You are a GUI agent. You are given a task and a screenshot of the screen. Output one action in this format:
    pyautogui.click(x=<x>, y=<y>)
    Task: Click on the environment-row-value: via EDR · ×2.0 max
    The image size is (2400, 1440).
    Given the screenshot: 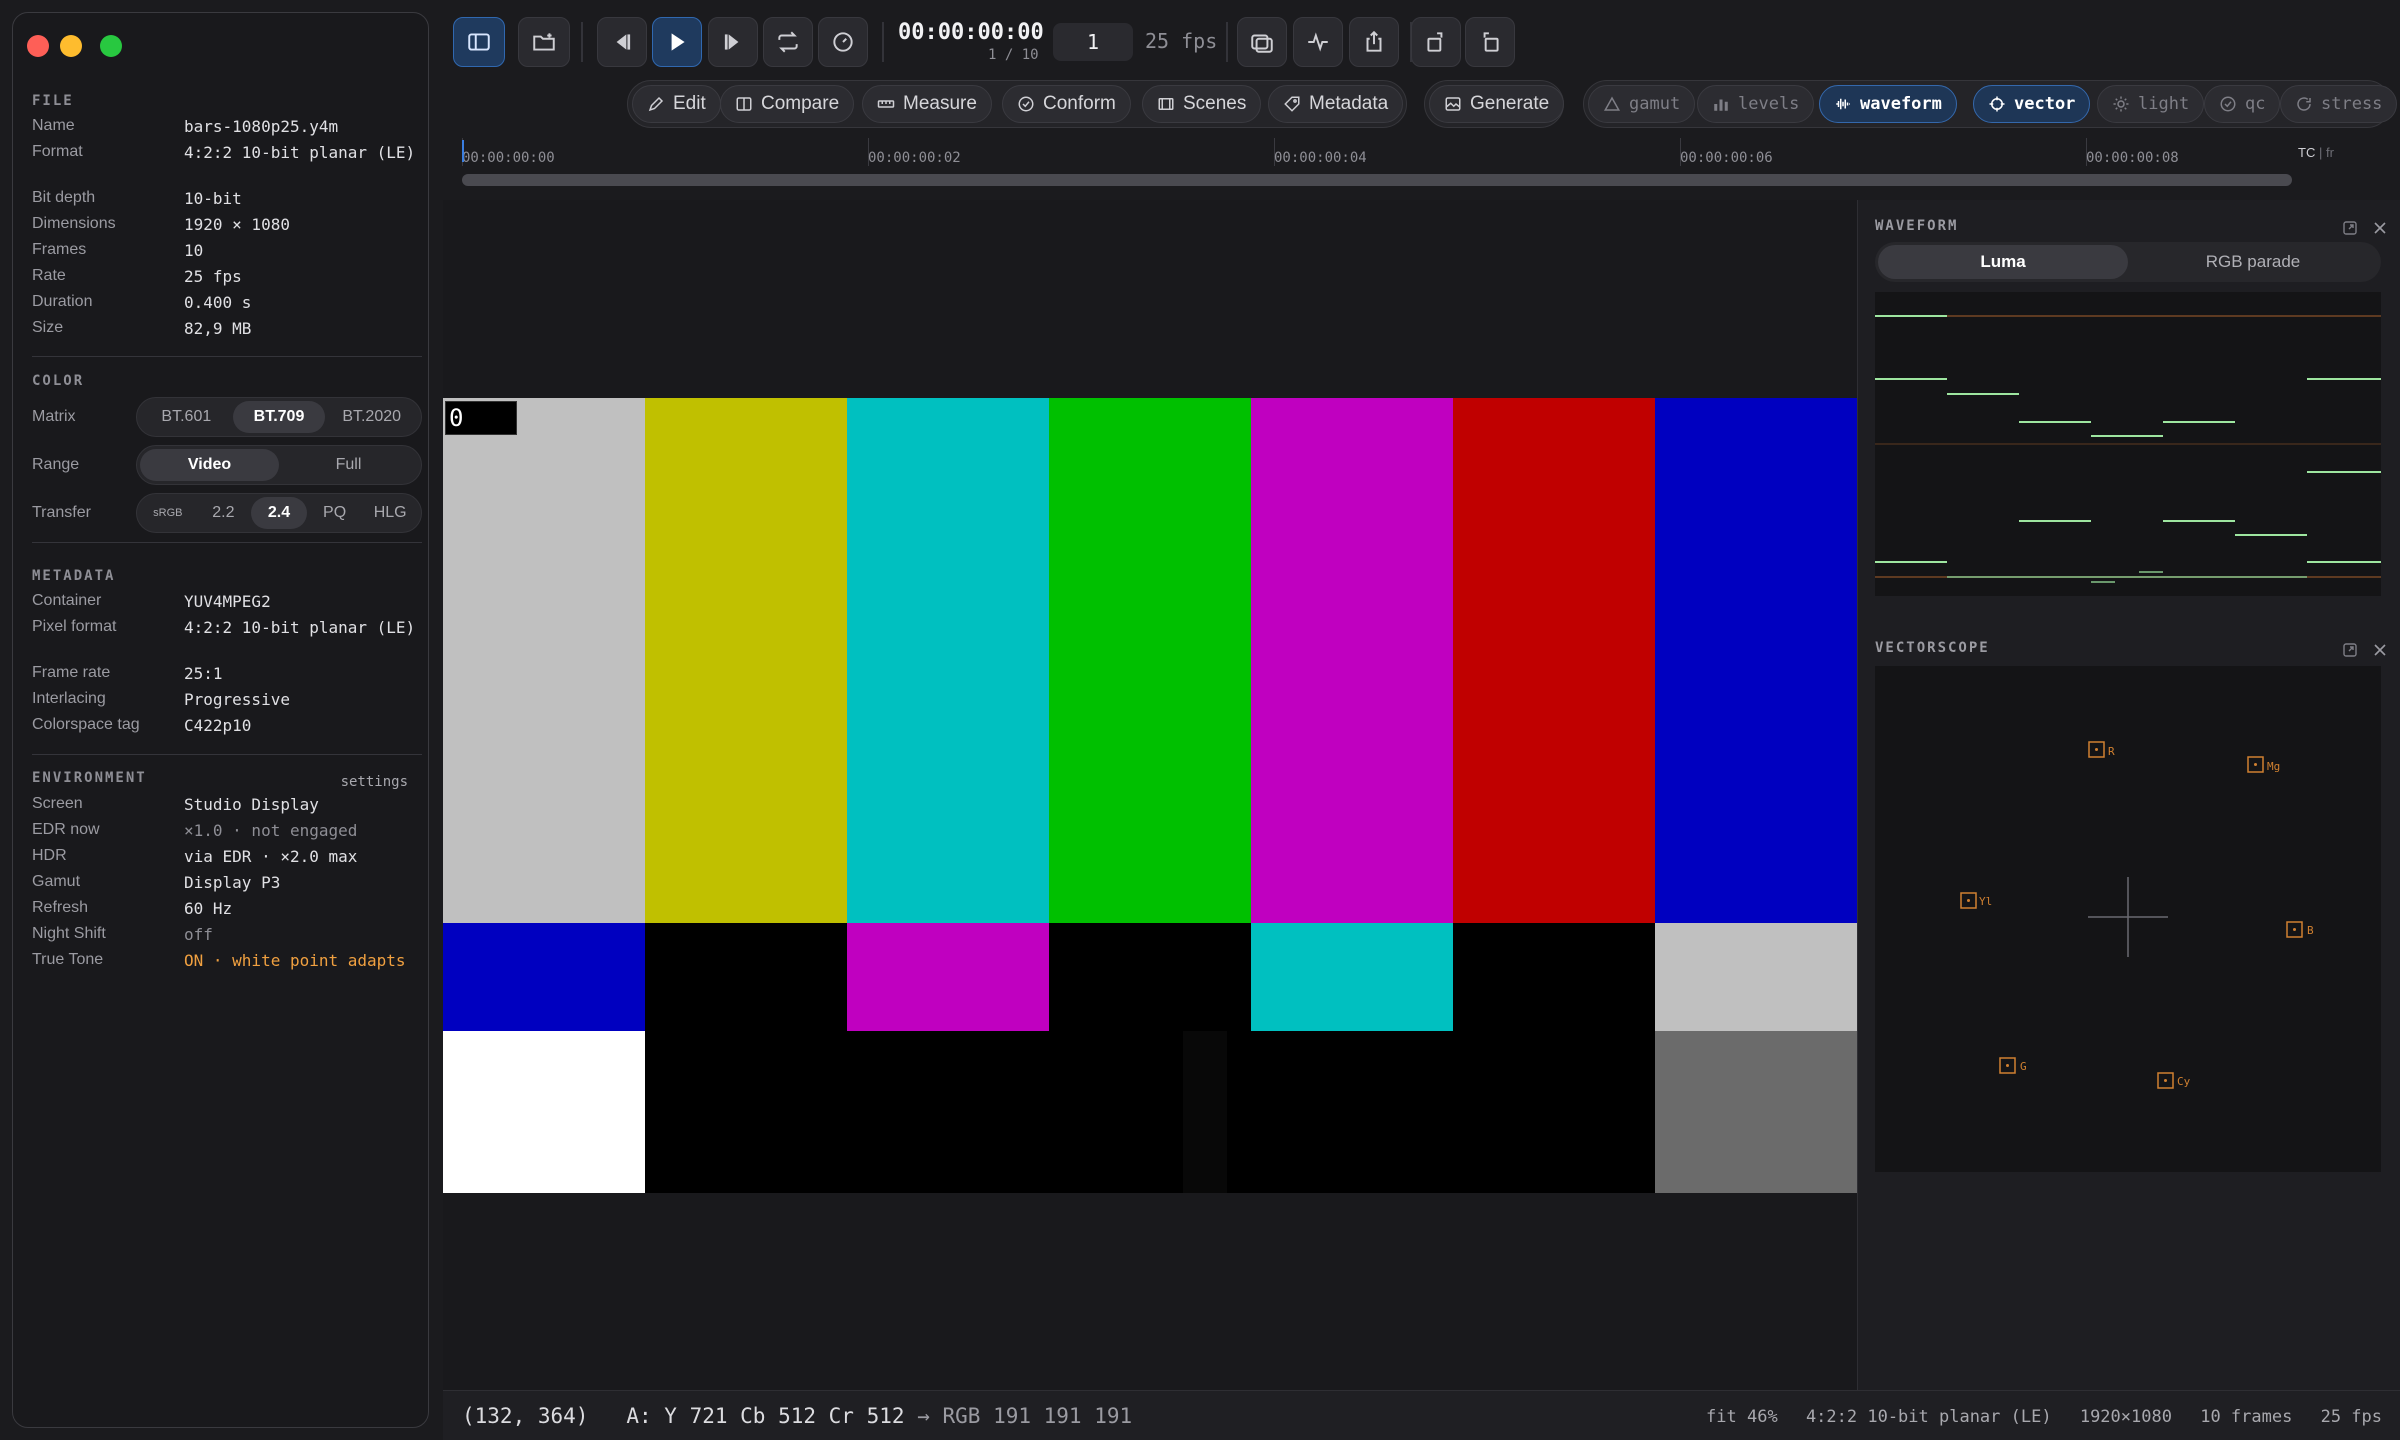 What is the action you would take?
    pyautogui.click(x=271, y=856)
    